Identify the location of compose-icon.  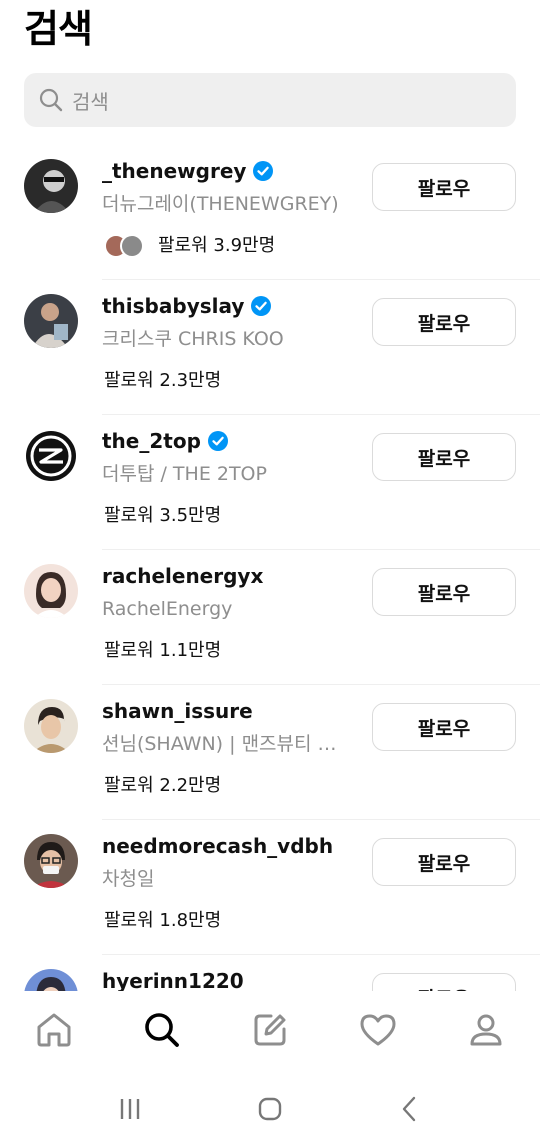
(270, 1030).